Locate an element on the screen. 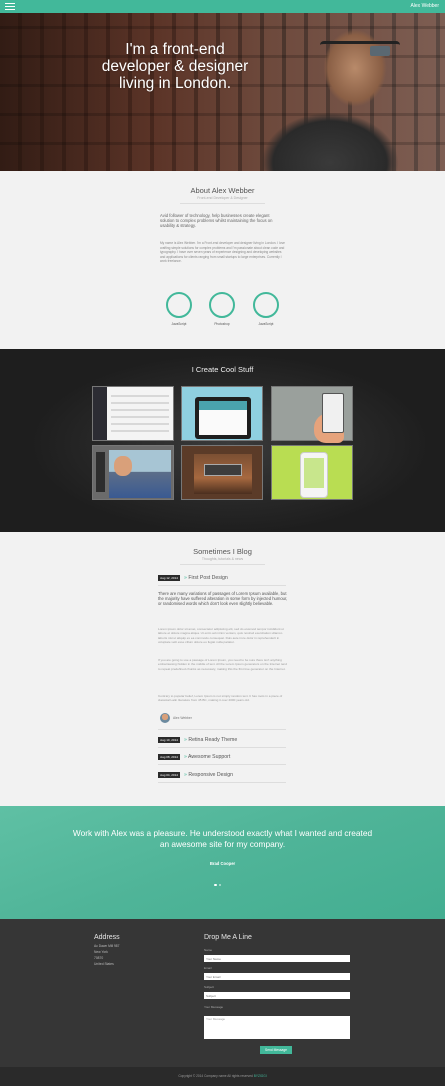  tablet-image is located at coordinates (223, 418).